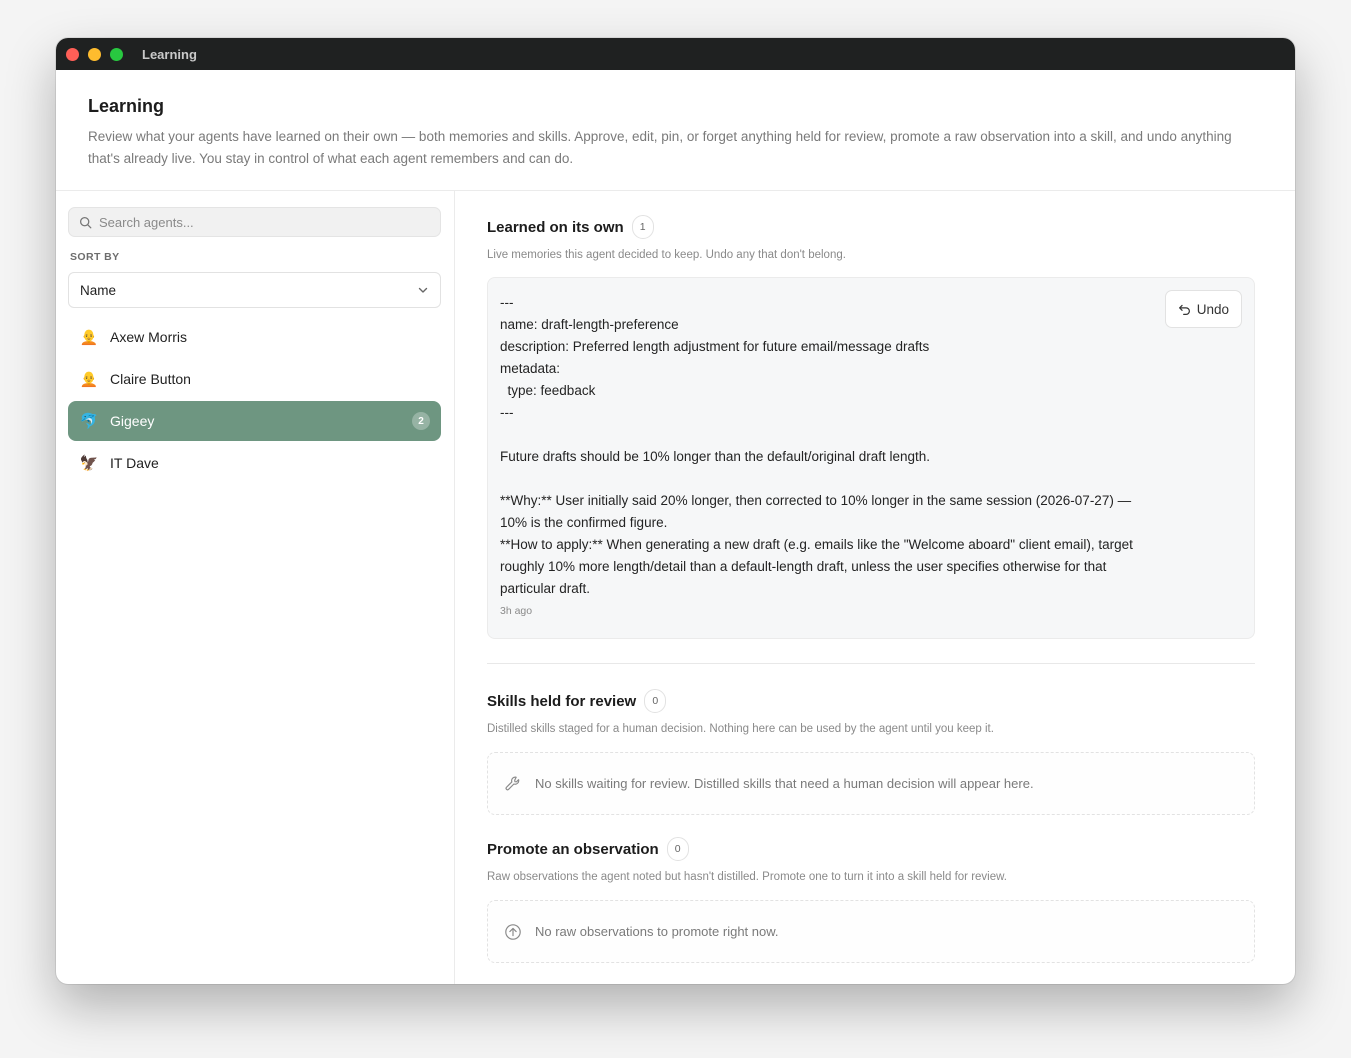 The height and width of the screenshot is (1058, 1351). Describe the element at coordinates (89, 463) in the screenshot. I see `eagle-icon: 🦅` at that location.